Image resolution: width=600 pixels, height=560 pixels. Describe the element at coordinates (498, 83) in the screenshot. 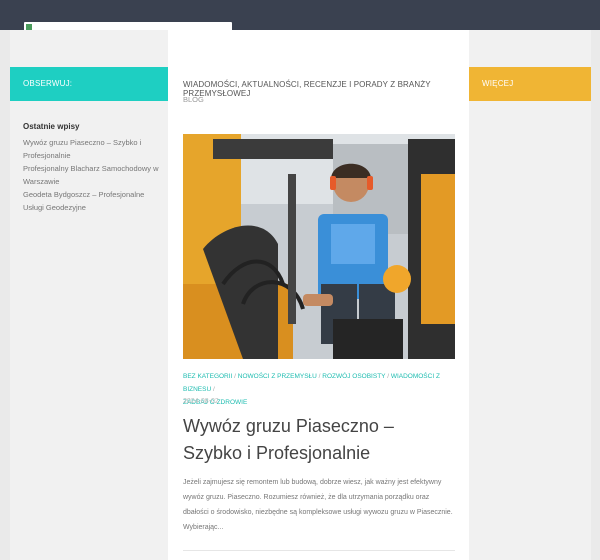

I see `more-header-label: WIĘCEJ` at that location.